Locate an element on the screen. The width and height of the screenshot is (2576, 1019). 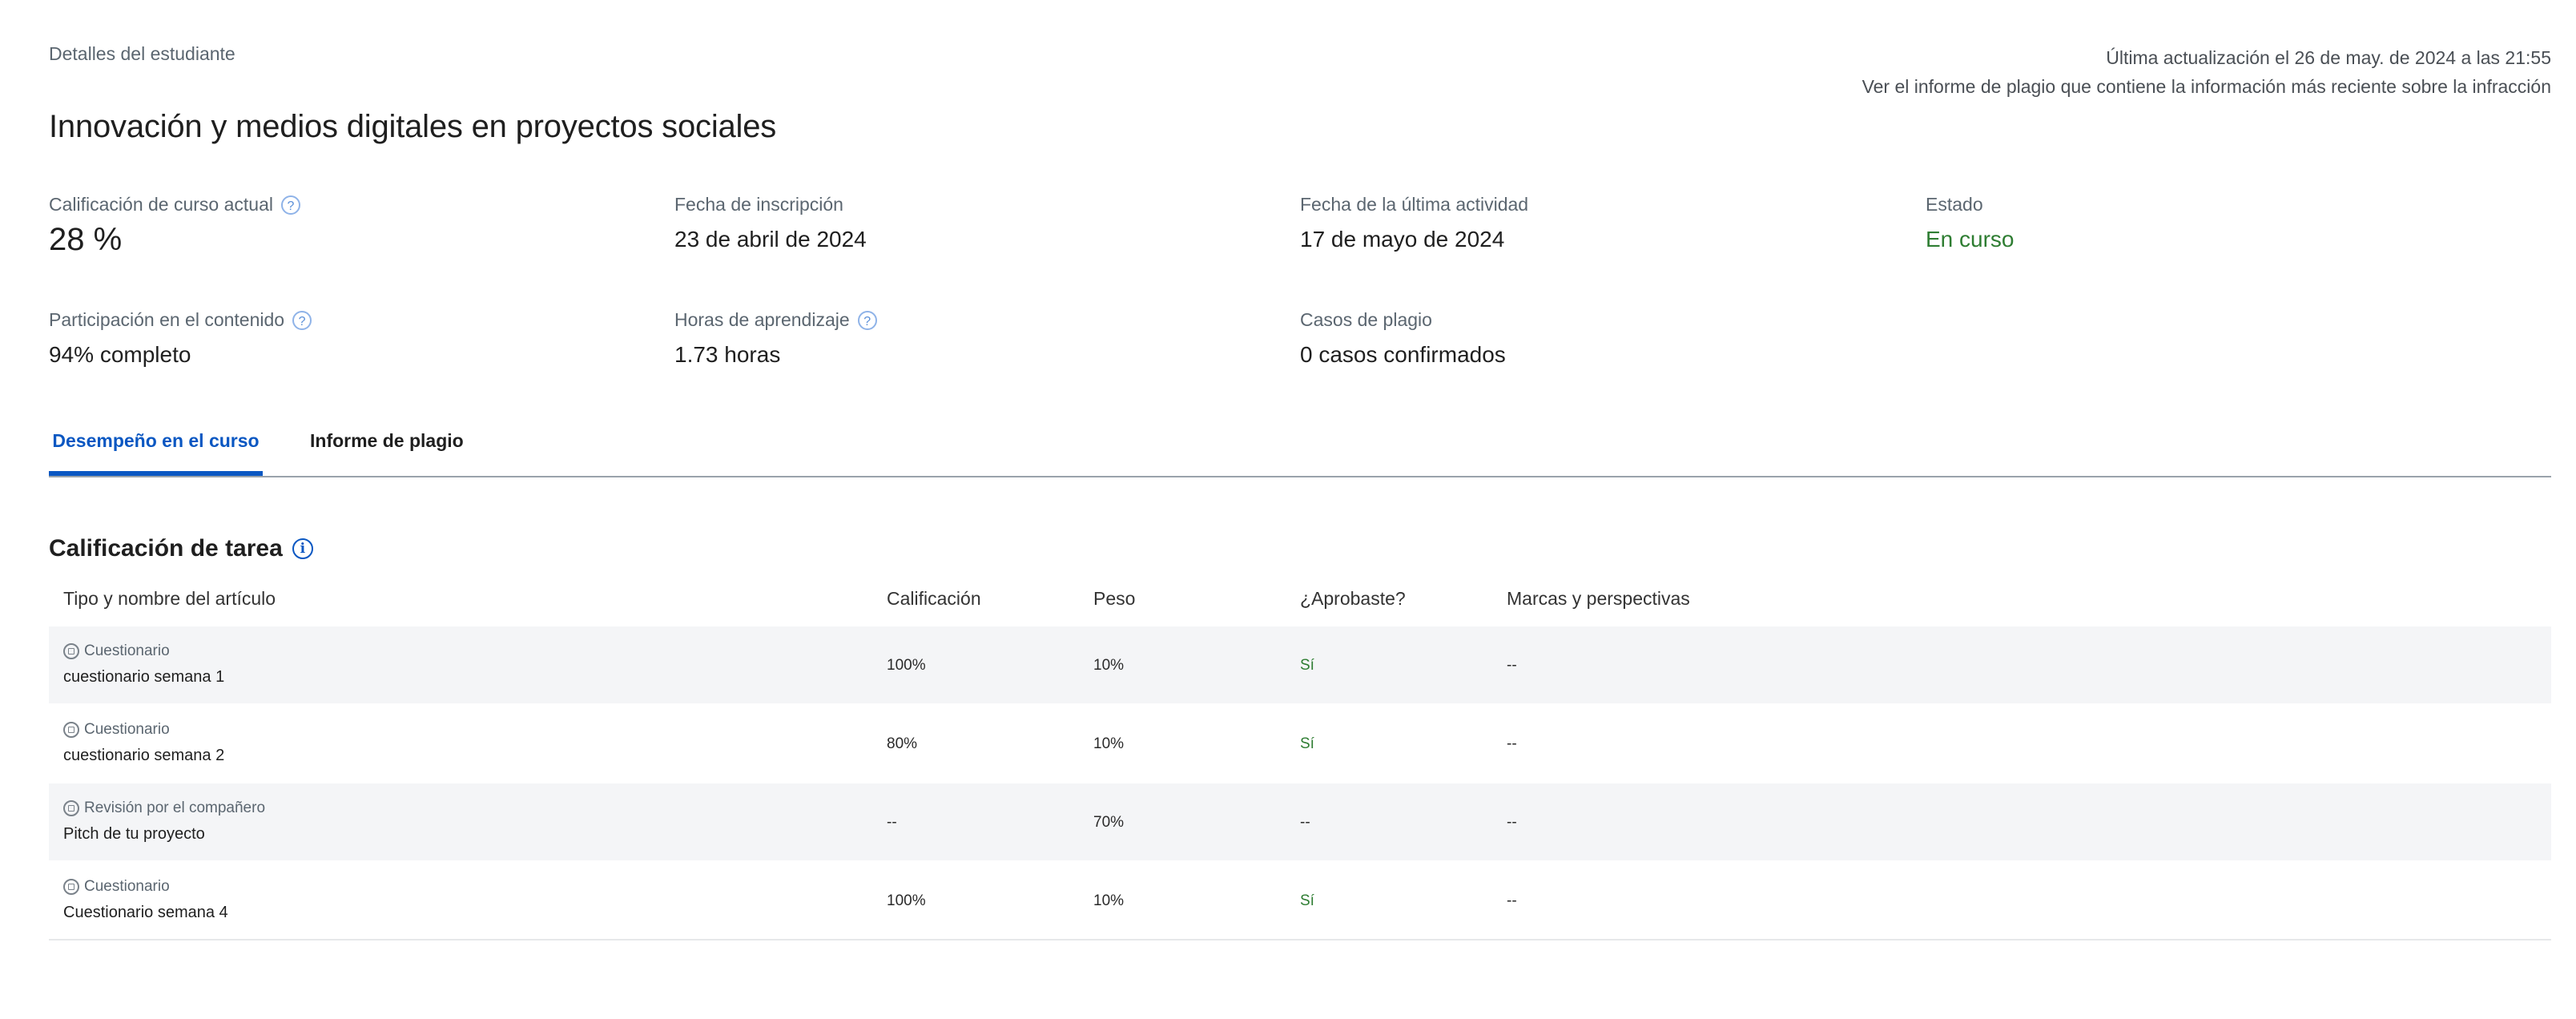
stat-label: Fecha de la última actividad is located at coordinates (1415, 204).